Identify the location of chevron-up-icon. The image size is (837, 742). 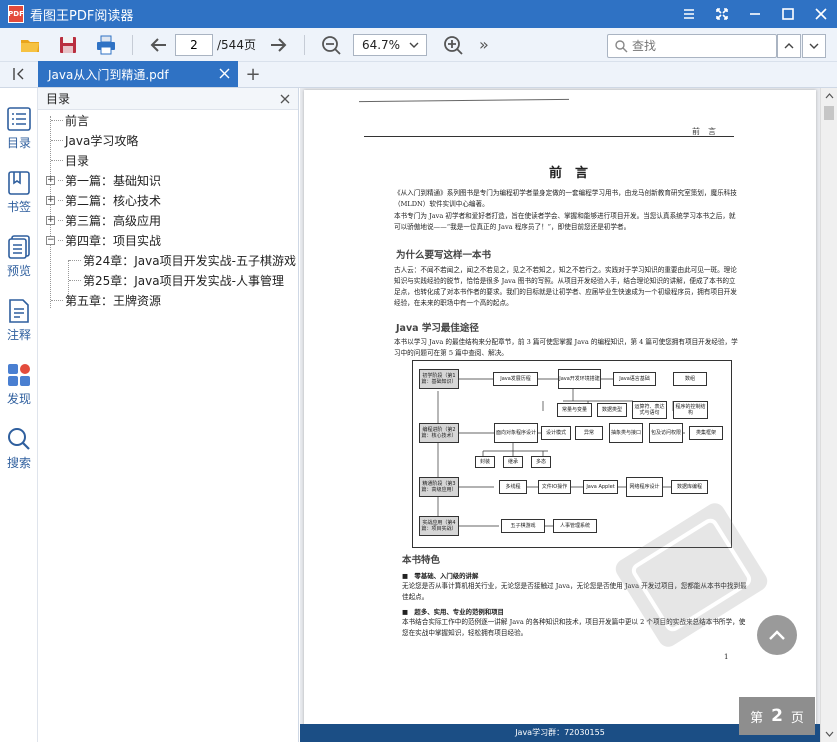
(777, 635).